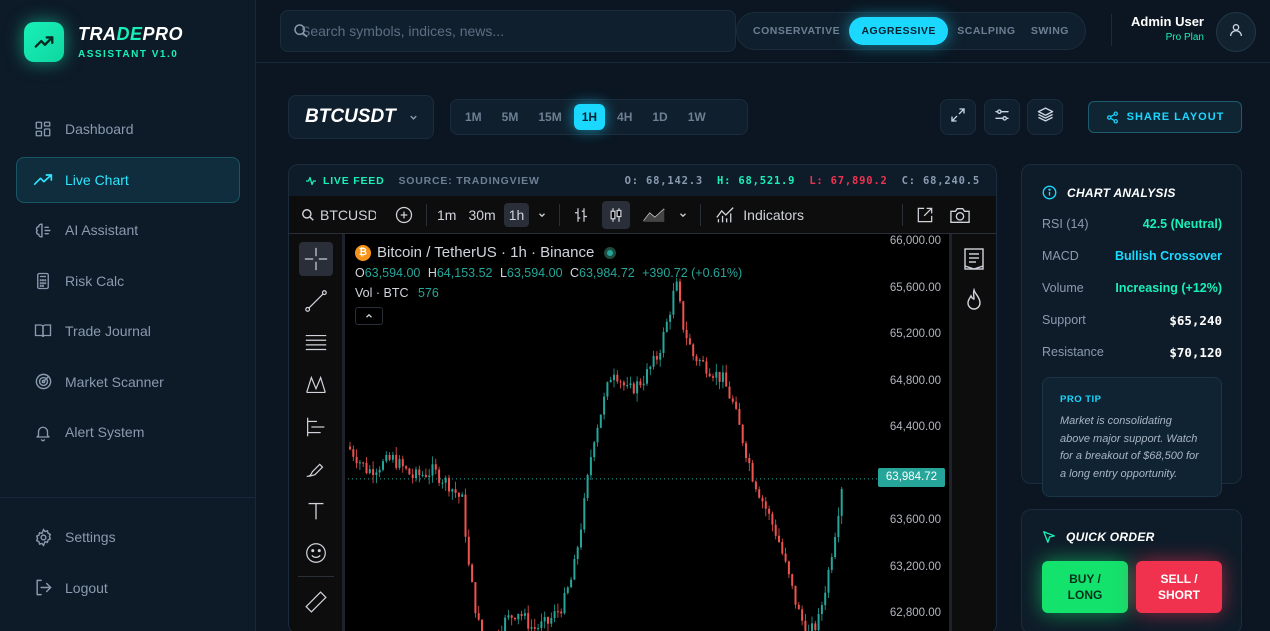 This screenshot has height=631, width=1270. What do you see at coordinates (958, 117) in the screenshot?
I see `fullscreen-button` at bounding box center [958, 117].